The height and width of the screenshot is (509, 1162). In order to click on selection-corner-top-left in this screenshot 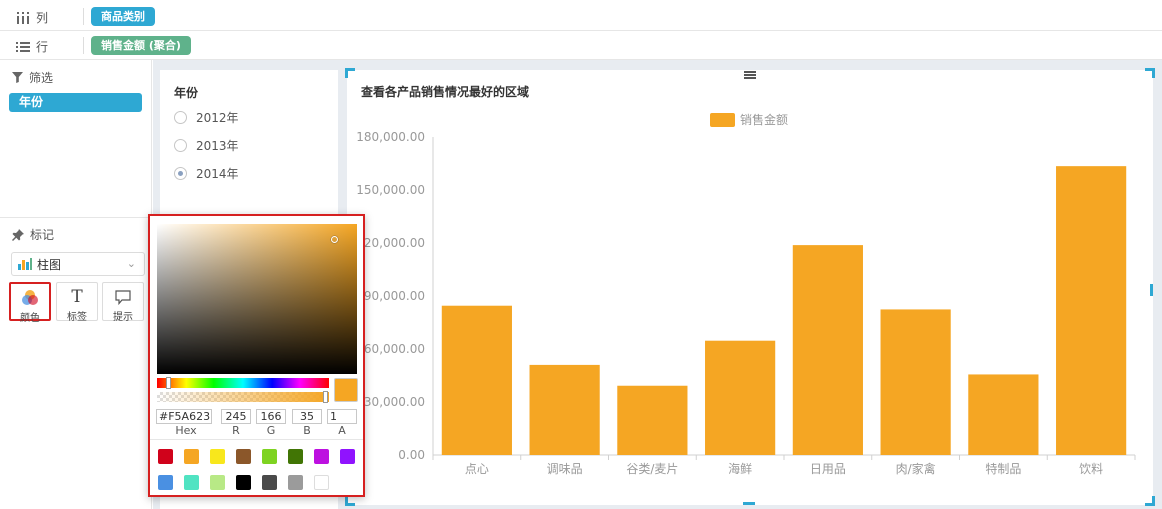, I will do `click(350, 73)`.